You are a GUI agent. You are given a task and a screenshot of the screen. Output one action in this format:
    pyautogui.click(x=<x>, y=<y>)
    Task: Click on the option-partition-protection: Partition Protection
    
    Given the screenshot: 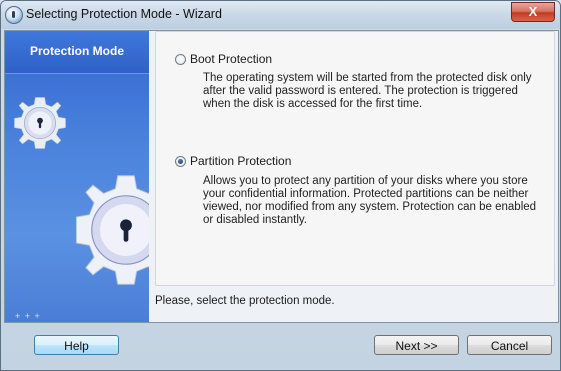 What is the action you would take?
    pyautogui.click(x=233, y=161)
    